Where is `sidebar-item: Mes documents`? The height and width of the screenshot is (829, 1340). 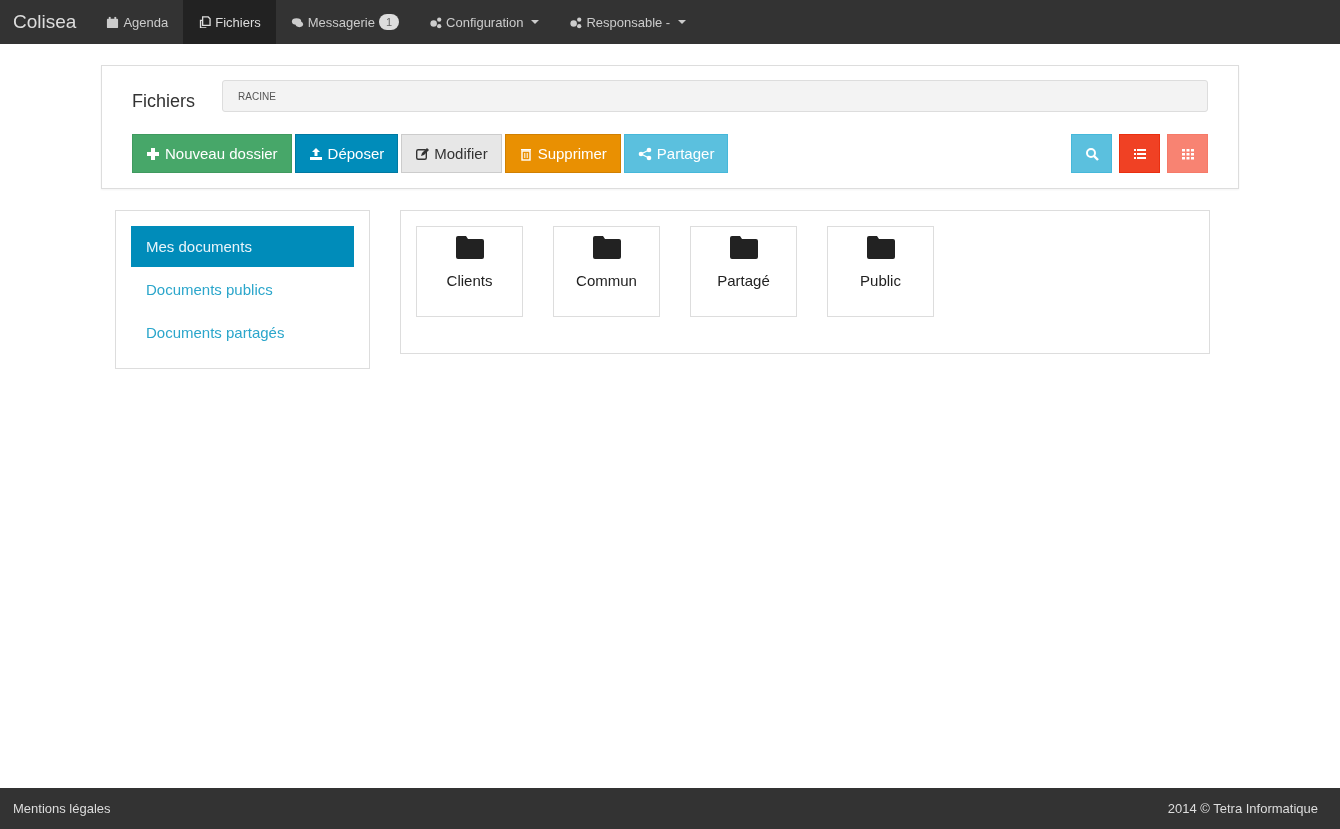
sidebar-item: Mes documents is located at coordinates (242, 246).